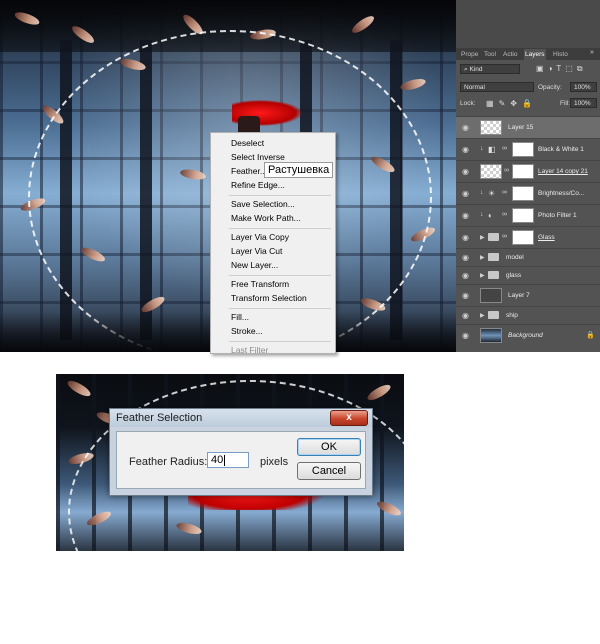 The image size is (600, 644). I want to click on menu-item-layer-via-cut: Layer Via Cut, so click(256, 251).